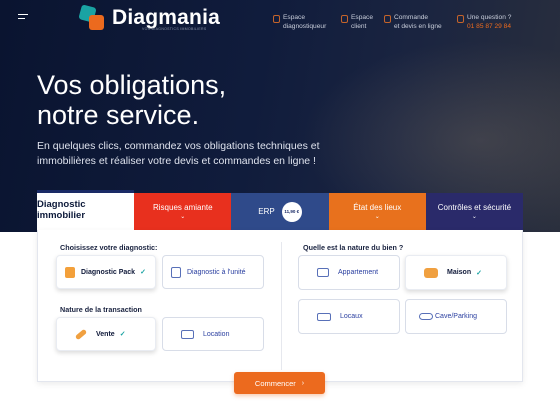 Image resolution: width=560 pixels, height=420 pixels. What do you see at coordinates (183, 207) in the screenshot?
I see `tab-label: Risques amiante` at bounding box center [183, 207].